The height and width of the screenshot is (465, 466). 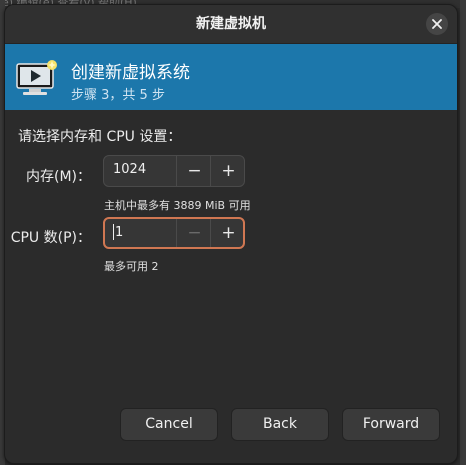 What do you see at coordinates (131, 266) in the screenshot?
I see `cpu-hint: 最多可用 2` at bounding box center [131, 266].